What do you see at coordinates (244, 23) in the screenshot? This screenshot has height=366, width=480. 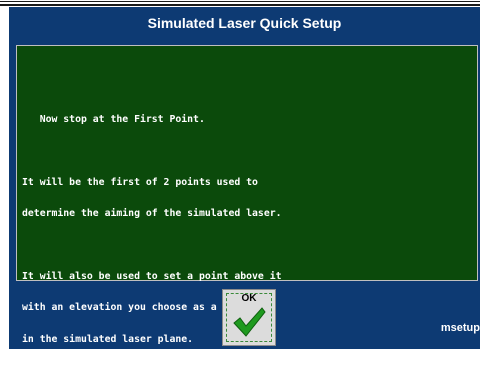 I see `dialog-title: Simulated Laser Quick Setup` at bounding box center [244, 23].